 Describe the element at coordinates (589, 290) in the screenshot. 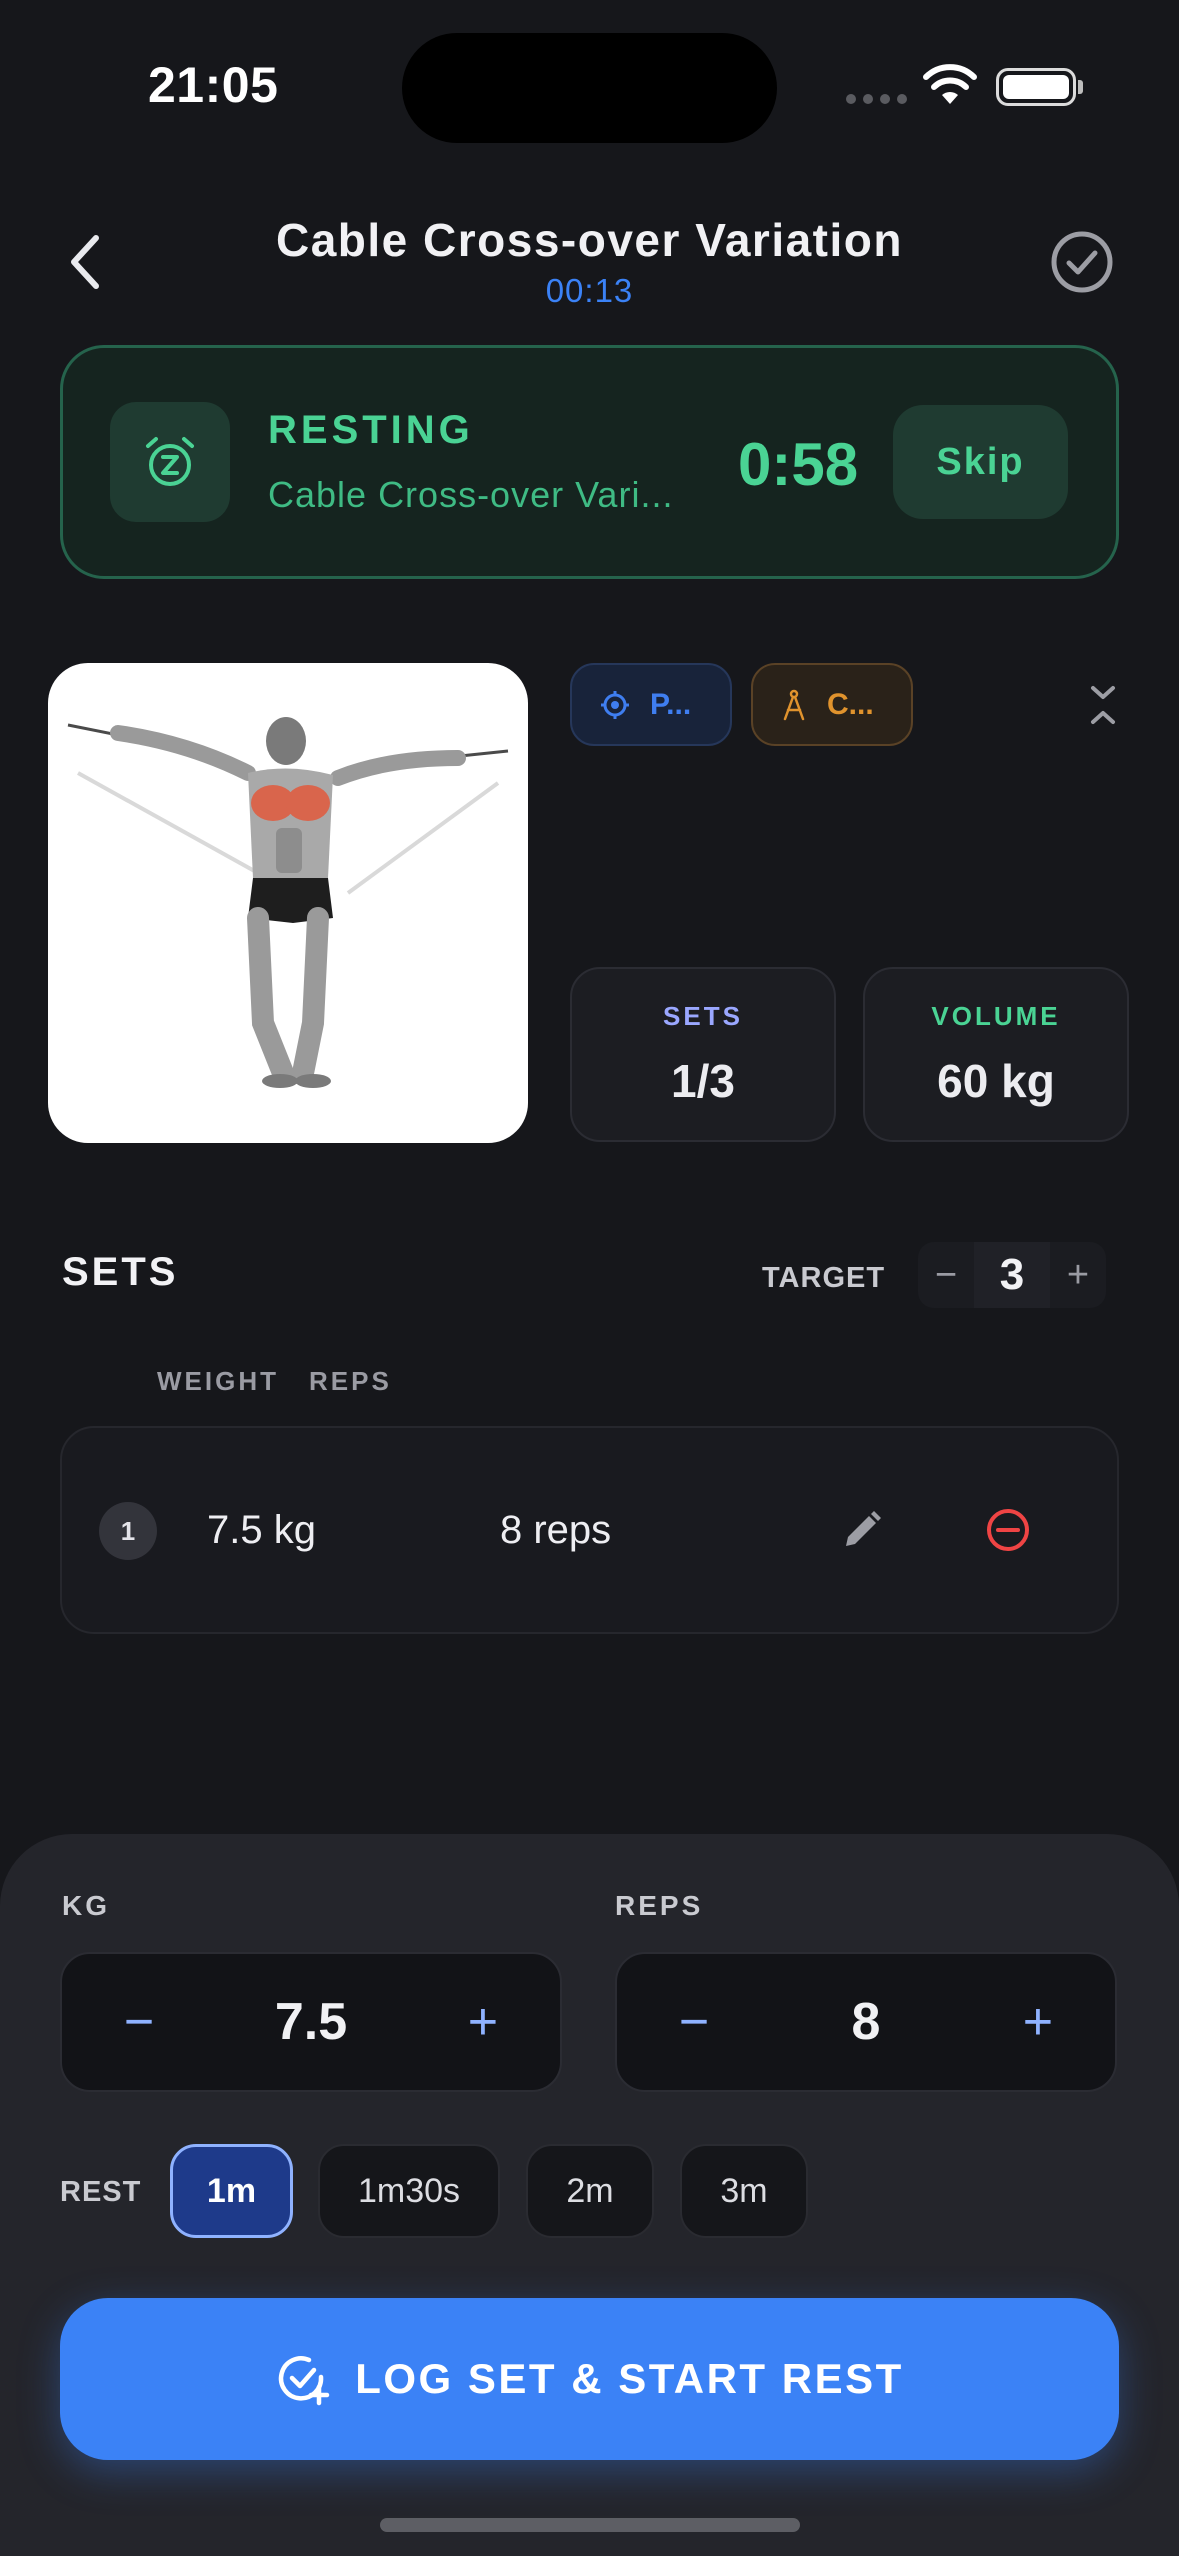

I see `elapsed-timer: 00:13` at that location.